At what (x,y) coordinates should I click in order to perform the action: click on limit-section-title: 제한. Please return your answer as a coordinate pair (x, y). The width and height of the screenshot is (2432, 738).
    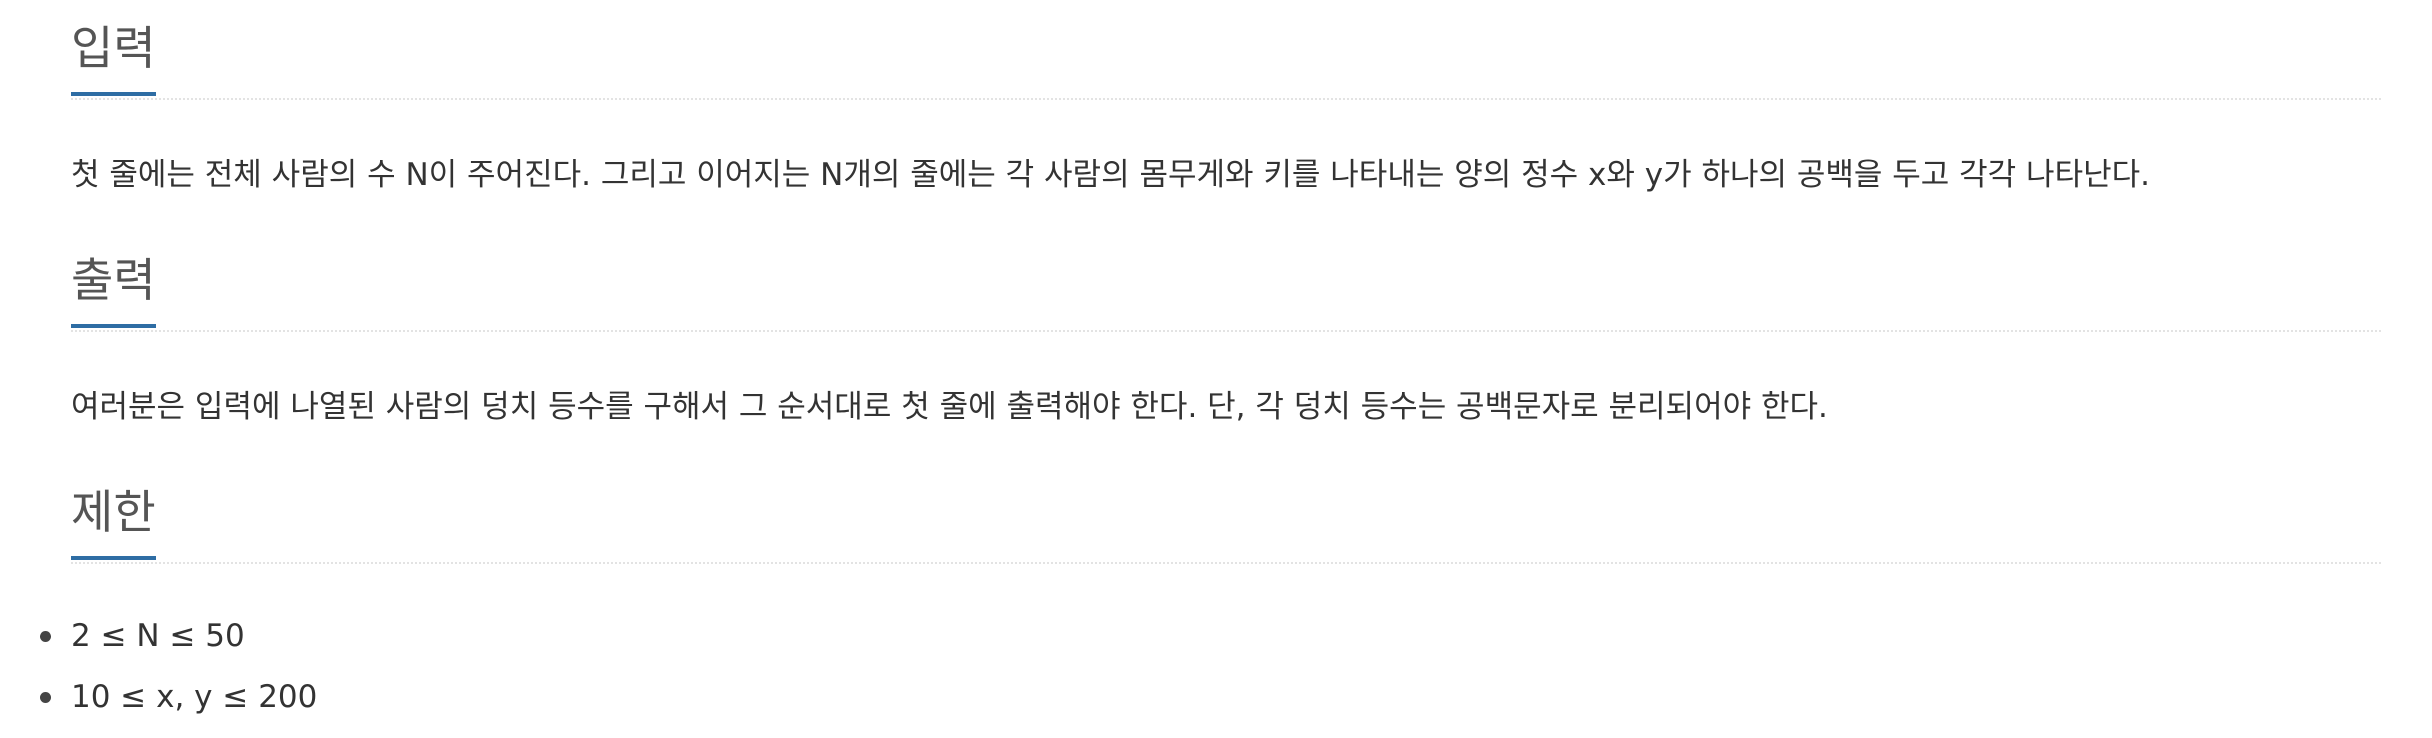
    Looking at the image, I should click on (113, 512).